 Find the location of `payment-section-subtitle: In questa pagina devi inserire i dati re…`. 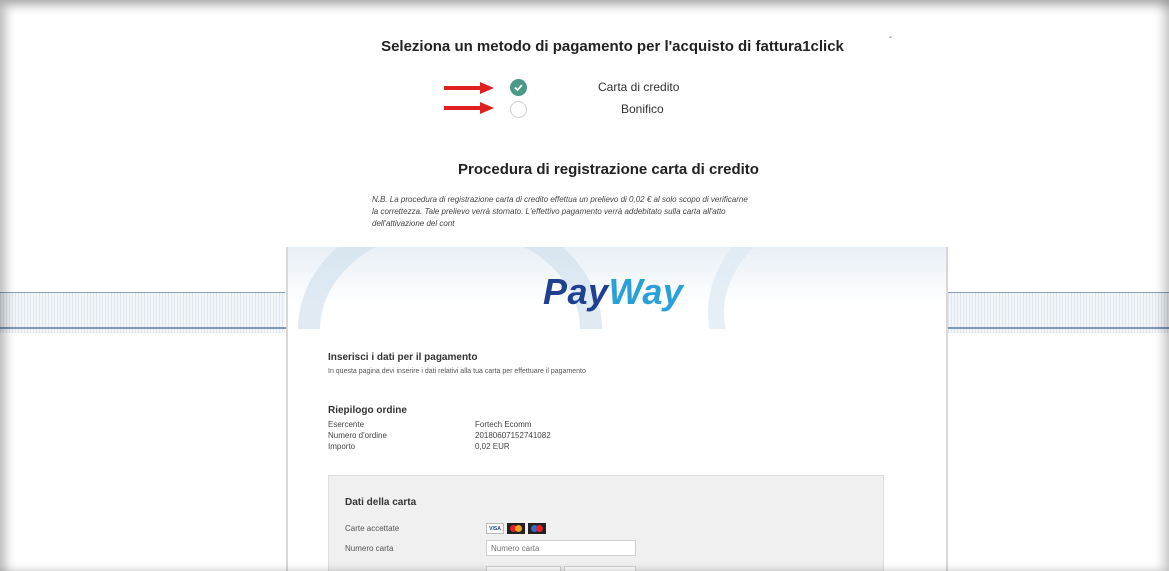

payment-section-subtitle: In questa pagina devi inserire i dati re… is located at coordinates (457, 371).